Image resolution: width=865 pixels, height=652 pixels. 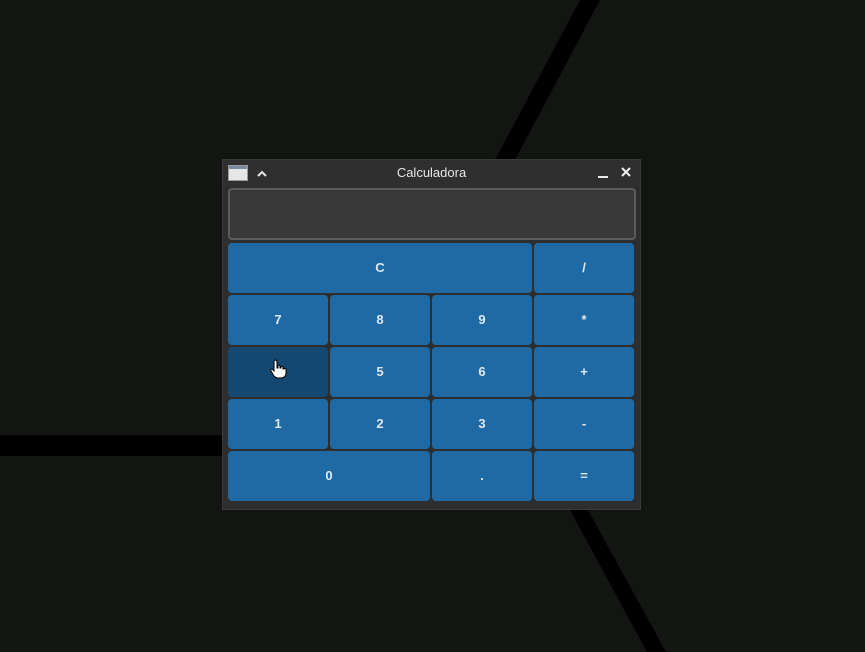 What do you see at coordinates (278, 320) in the screenshot?
I see `digit-7-button: 7` at bounding box center [278, 320].